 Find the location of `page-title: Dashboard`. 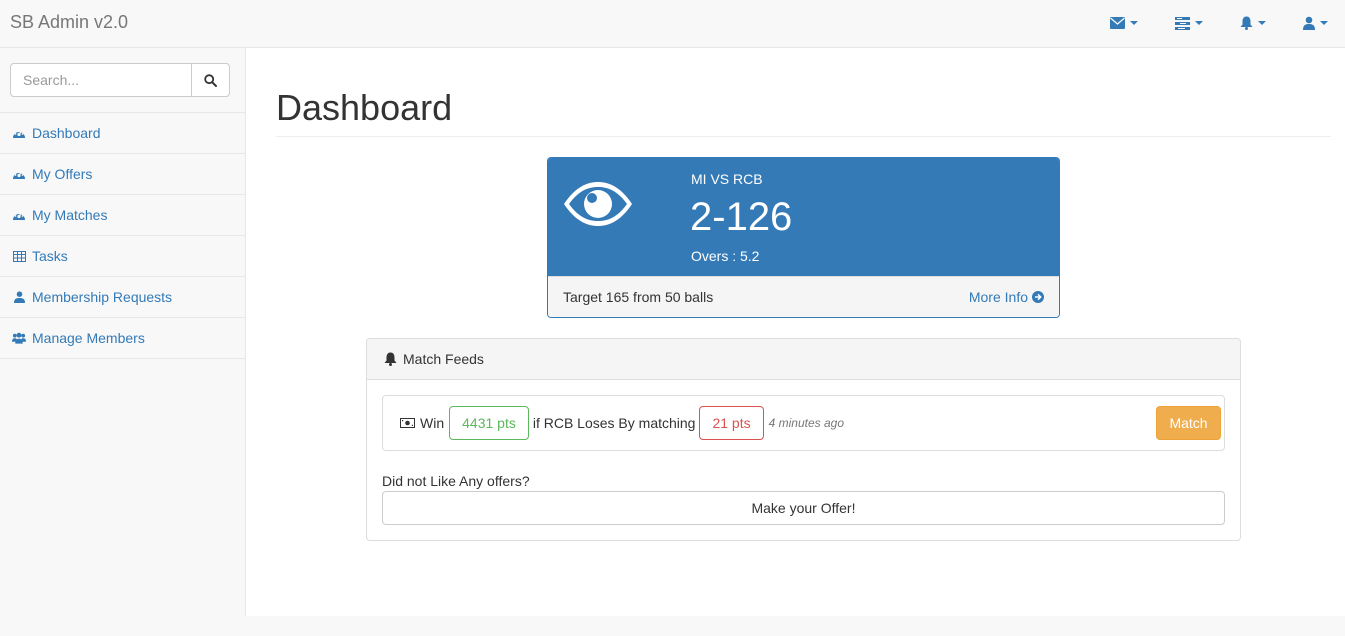

page-title: Dashboard is located at coordinates (364, 107).